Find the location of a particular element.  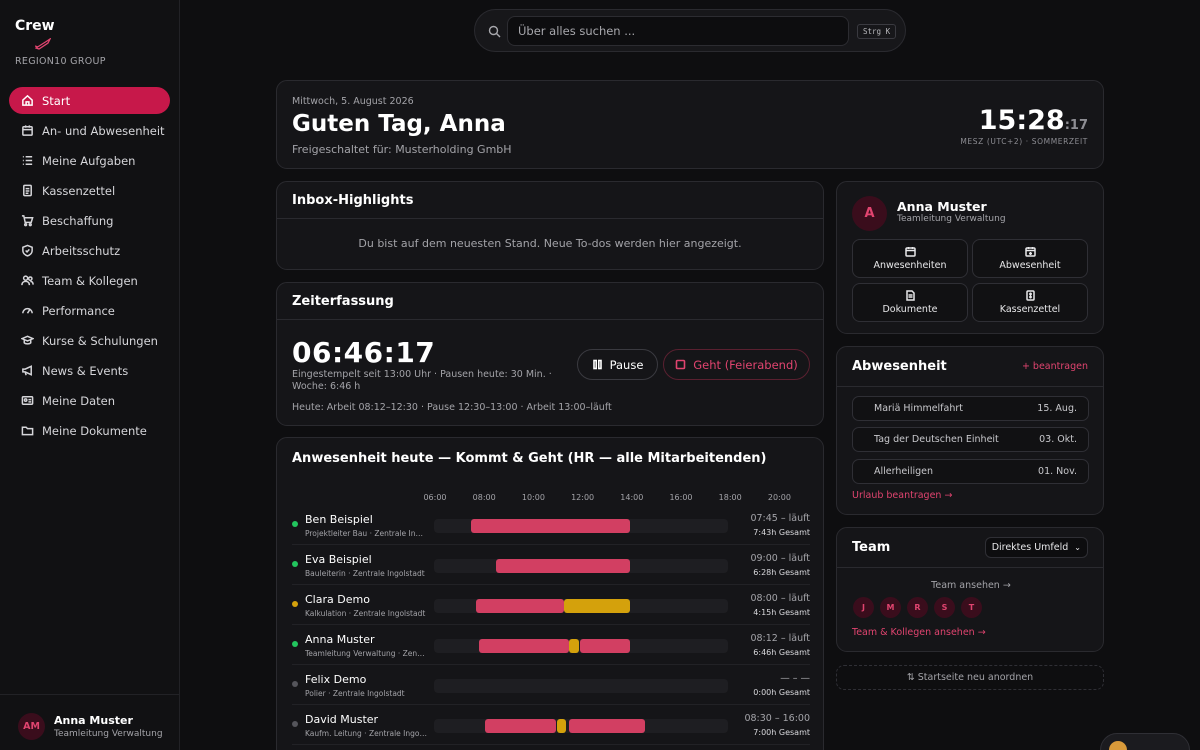

current-date: Mittwoch, 5. August 2026 is located at coordinates (353, 101).